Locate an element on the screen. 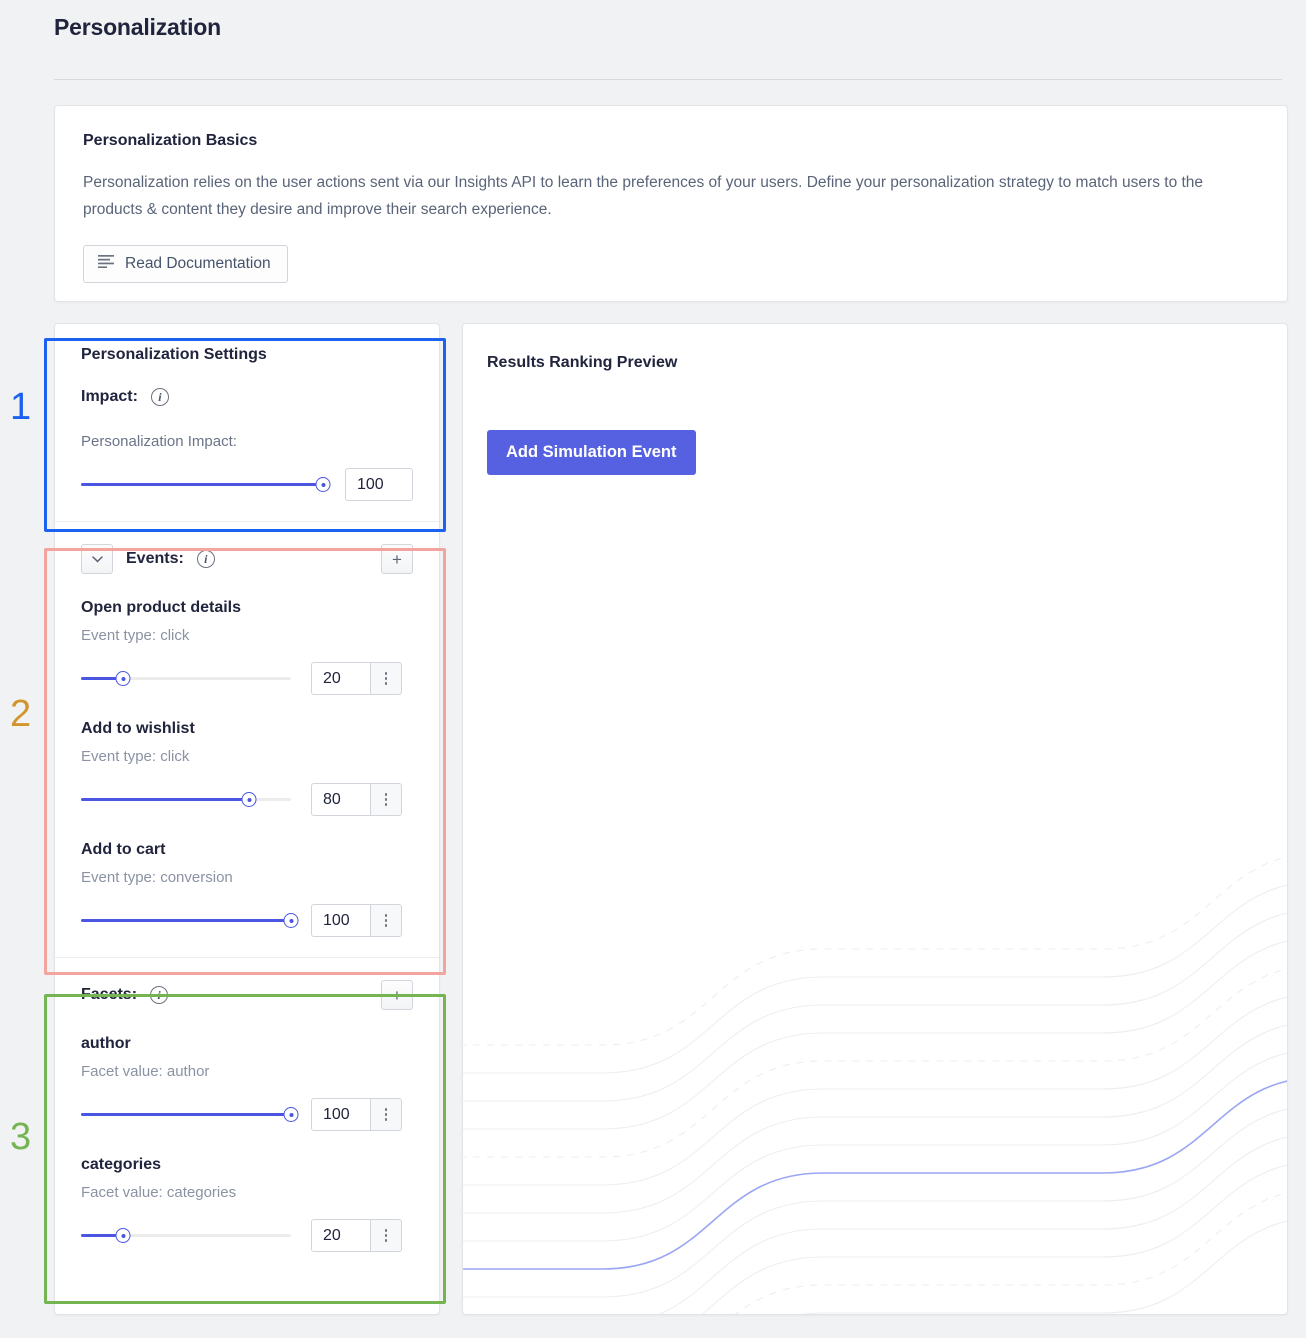 Image resolution: width=1306 pixels, height=1338 pixels. list-item-name: Open product details is located at coordinates (161, 607).